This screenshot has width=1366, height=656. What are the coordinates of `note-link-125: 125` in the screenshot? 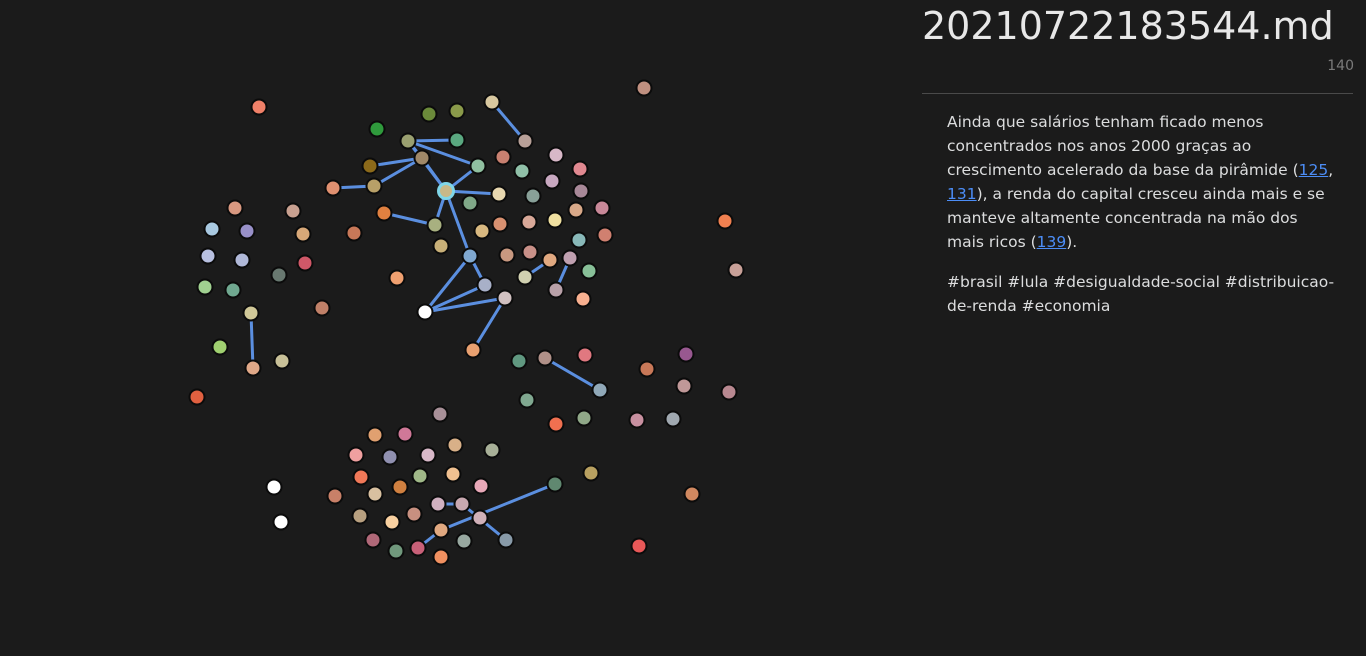 It's located at (1314, 170).